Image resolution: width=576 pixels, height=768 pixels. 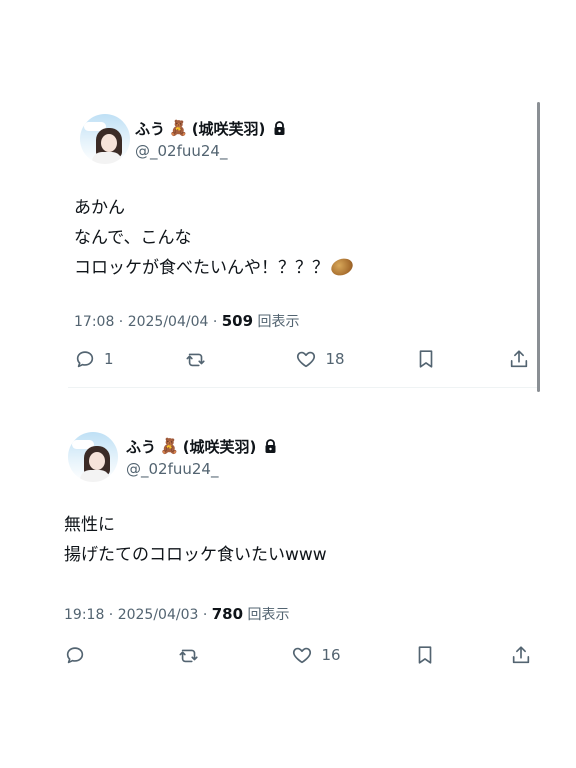 What do you see at coordinates (99, 208) in the screenshot?
I see `tweet-text-line: あかん` at bounding box center [99, 208].